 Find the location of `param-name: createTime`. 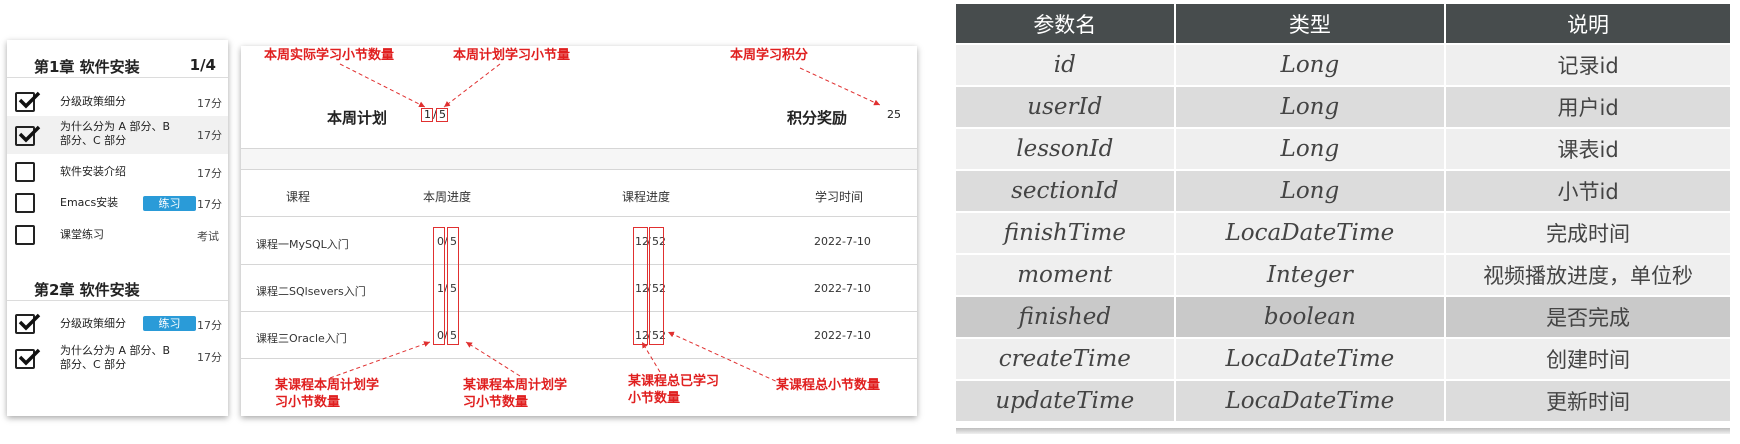

param-name: createTime is located at coordinates (1065, 359).